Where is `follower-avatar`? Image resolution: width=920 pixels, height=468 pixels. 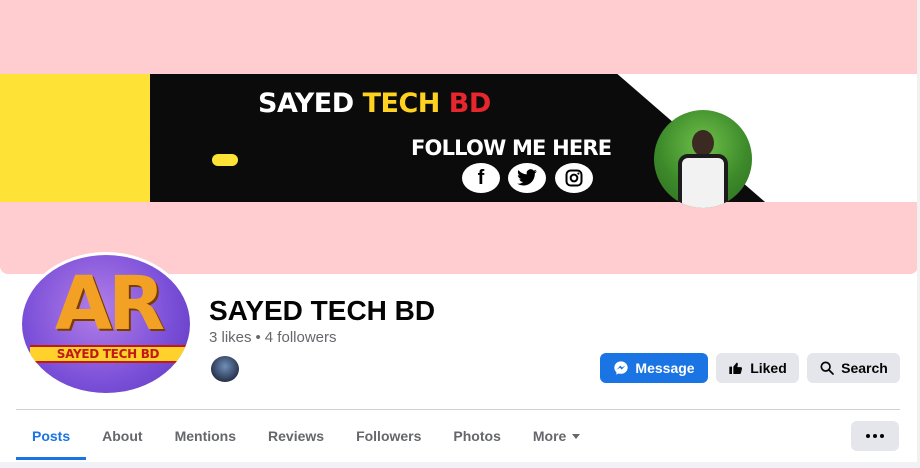 follower-avatar is located at coordinates (225, 369).